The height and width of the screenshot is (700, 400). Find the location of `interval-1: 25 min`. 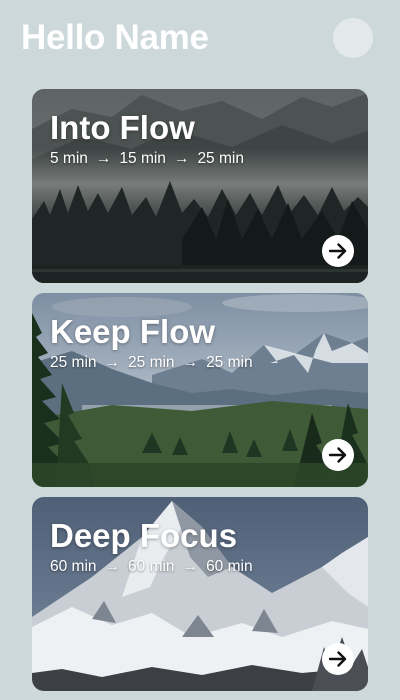

interval-1: 25 min is located at coordinates (73, 362).